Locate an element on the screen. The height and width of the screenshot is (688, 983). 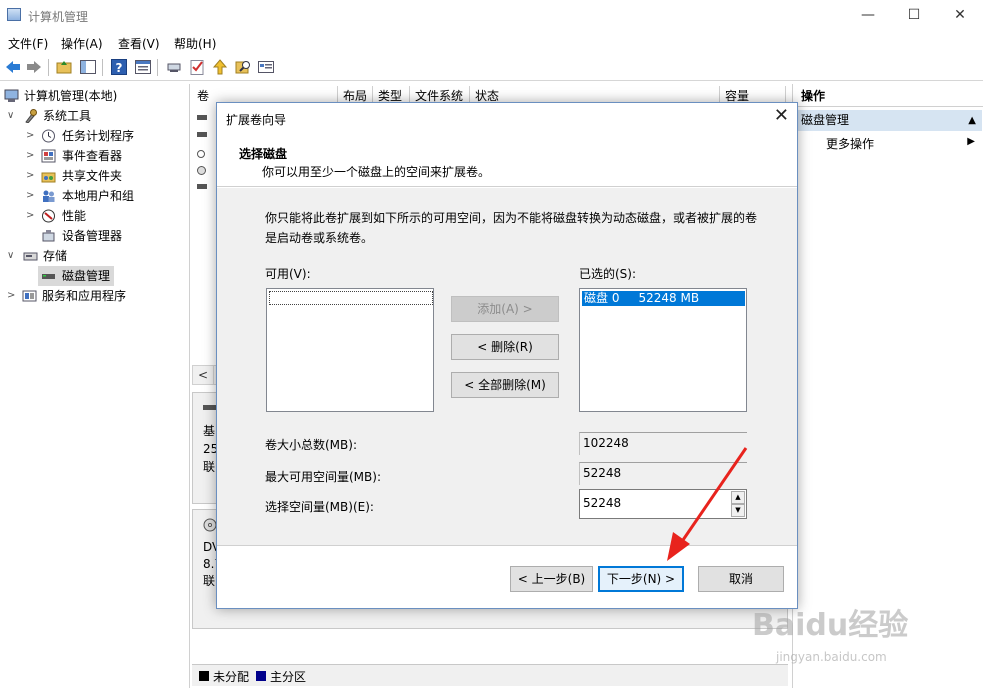
tree-label-performance: 性能 is located at coordinates (74, 216).